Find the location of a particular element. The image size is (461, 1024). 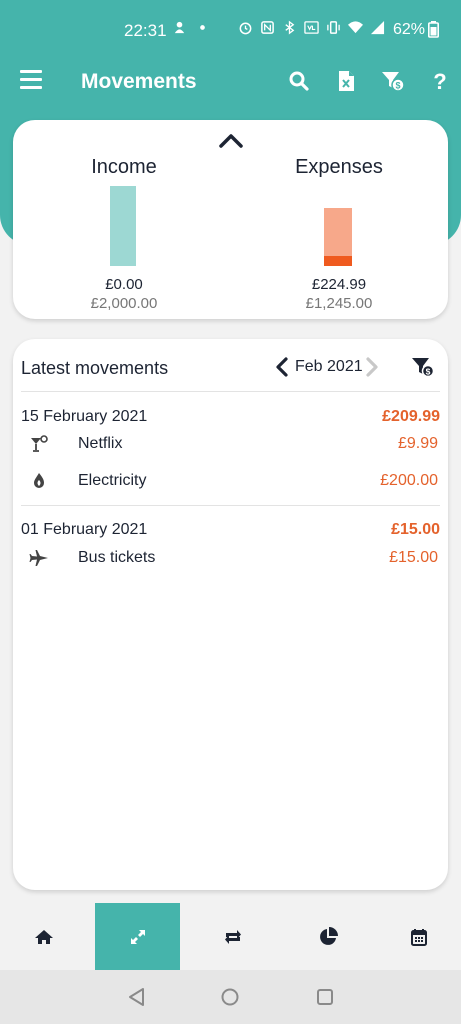

back-icon is located at coordinates (137, 997).